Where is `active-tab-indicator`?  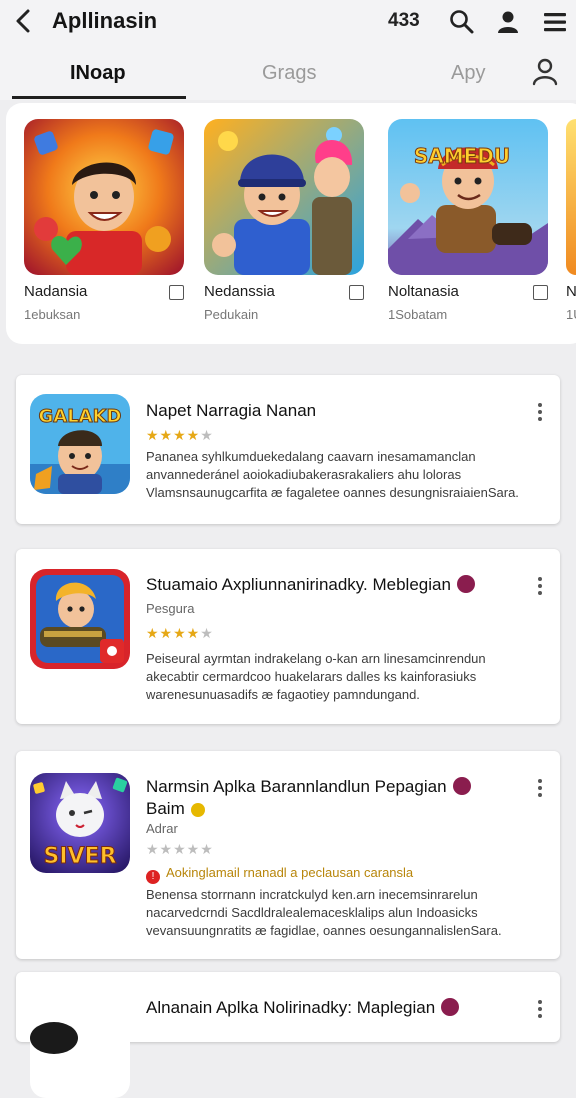
active-tab-indicator is located at coordinates (99, 97).